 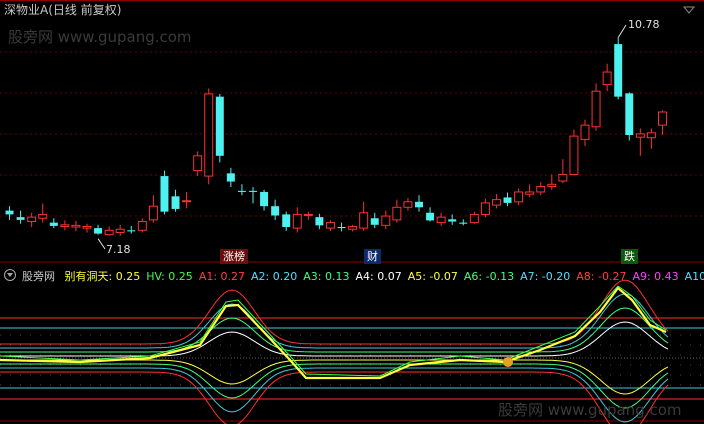 What do you see at coordinates (274, 276) in the screenshot?
I see `indicator-value-3: A2: 0.20` at bounding box center [274, 276].